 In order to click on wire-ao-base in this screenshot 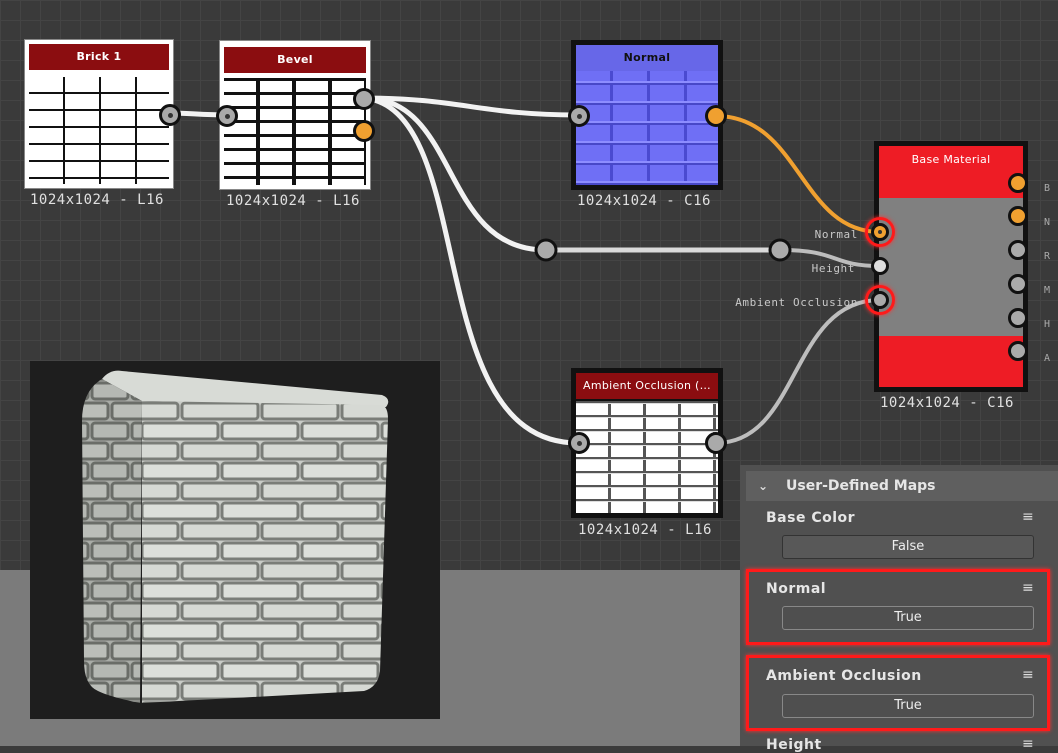, I will do `click(798, 371)`.